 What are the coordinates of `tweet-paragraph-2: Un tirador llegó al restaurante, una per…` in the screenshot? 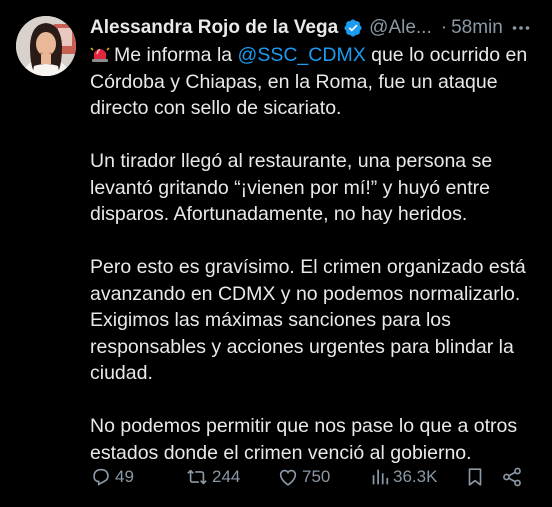 It's located at (291, 187).